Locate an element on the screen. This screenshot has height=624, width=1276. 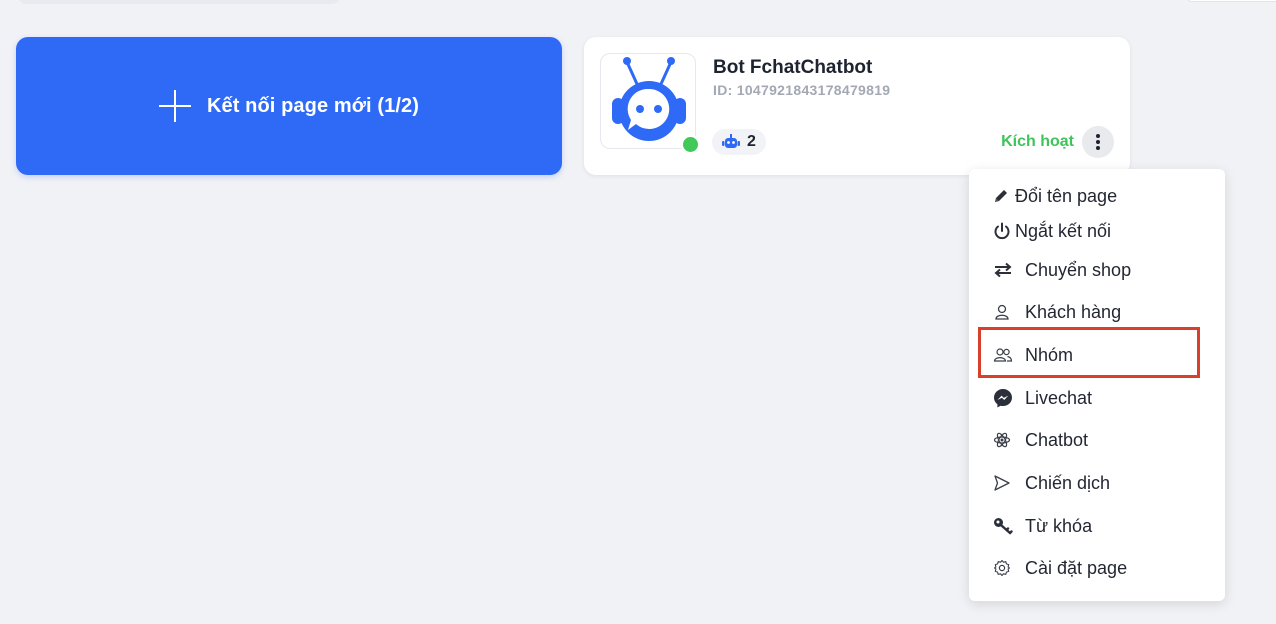
atom-icon is located at coordinates (1009, 440).